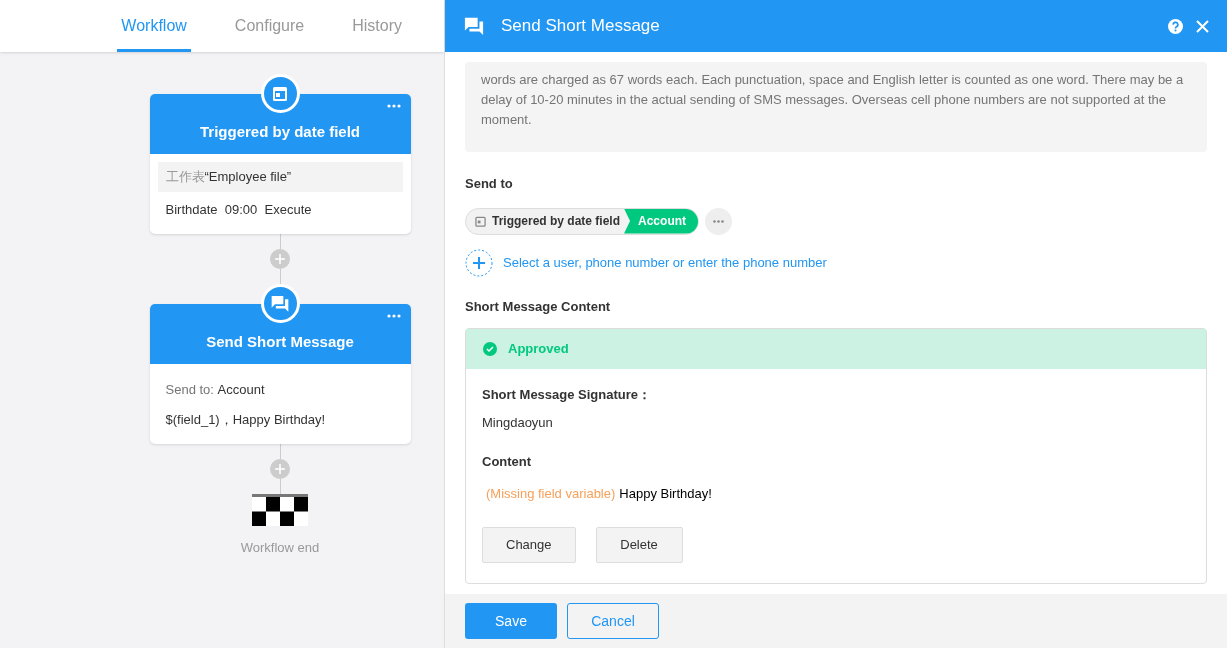 The width and height of the screenshot is (1227, 648). What do you see at coordinates (1175, 26) in the screenshot?
I see `help-icon` at bounding box center [1175, 26].